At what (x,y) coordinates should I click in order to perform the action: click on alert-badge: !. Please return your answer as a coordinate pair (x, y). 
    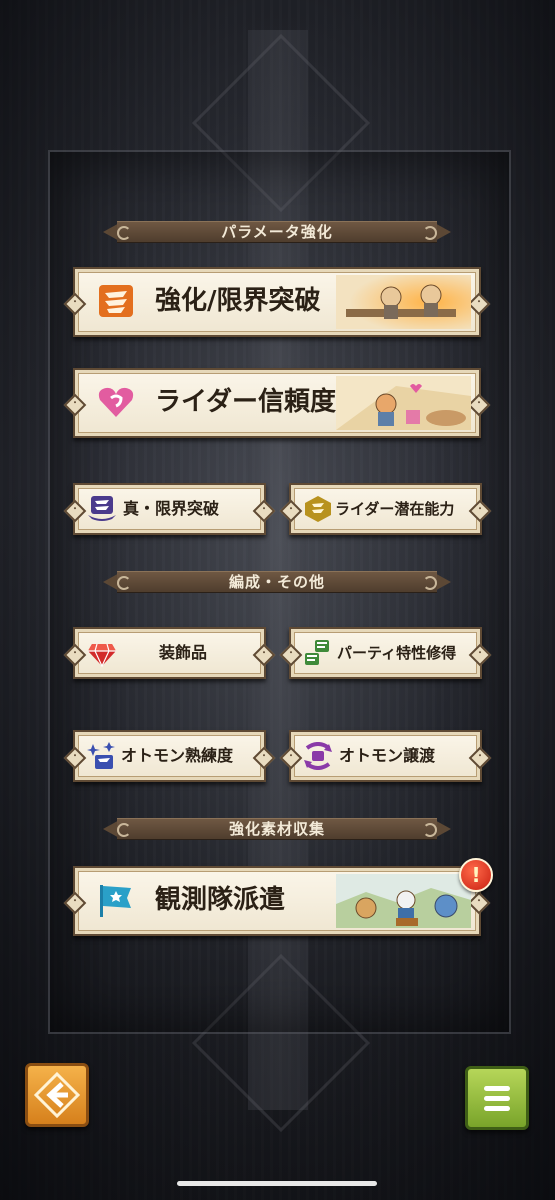
    Looking at the image, I should click on (476, 875).